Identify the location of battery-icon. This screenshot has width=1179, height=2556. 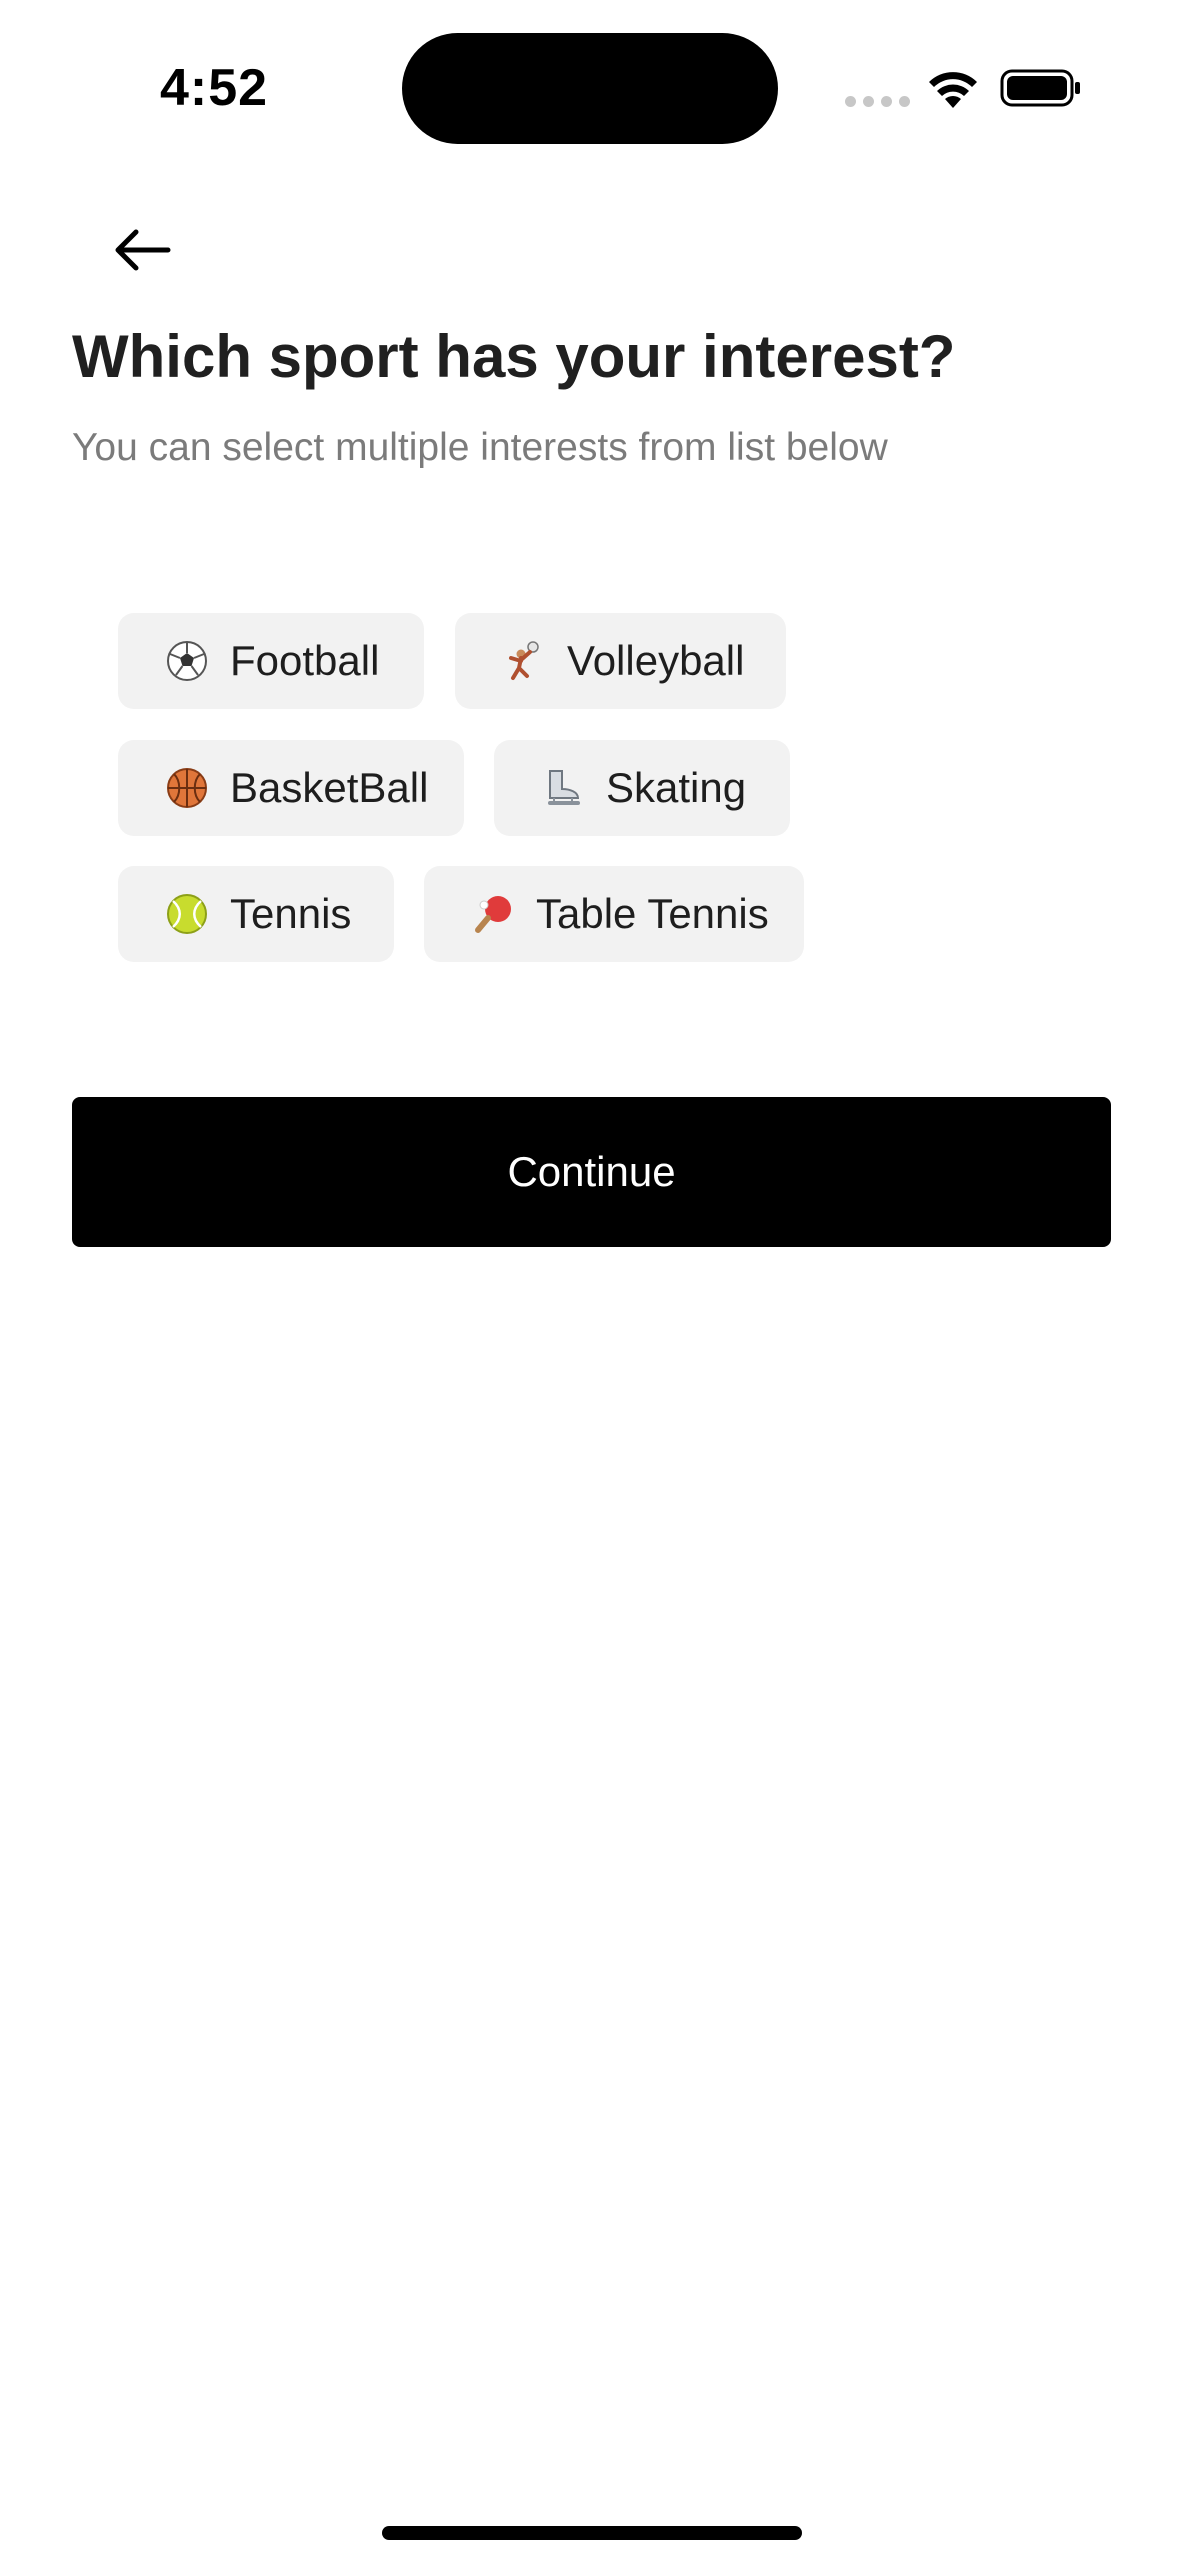
(1040, 88).